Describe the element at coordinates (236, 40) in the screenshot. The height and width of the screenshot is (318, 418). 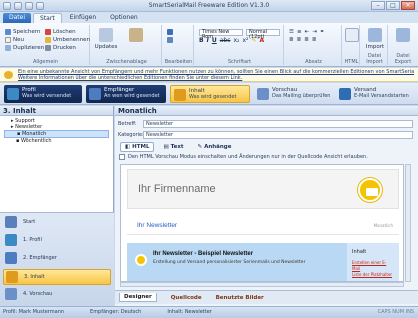
I see `subscript-button: x₂` at that location.